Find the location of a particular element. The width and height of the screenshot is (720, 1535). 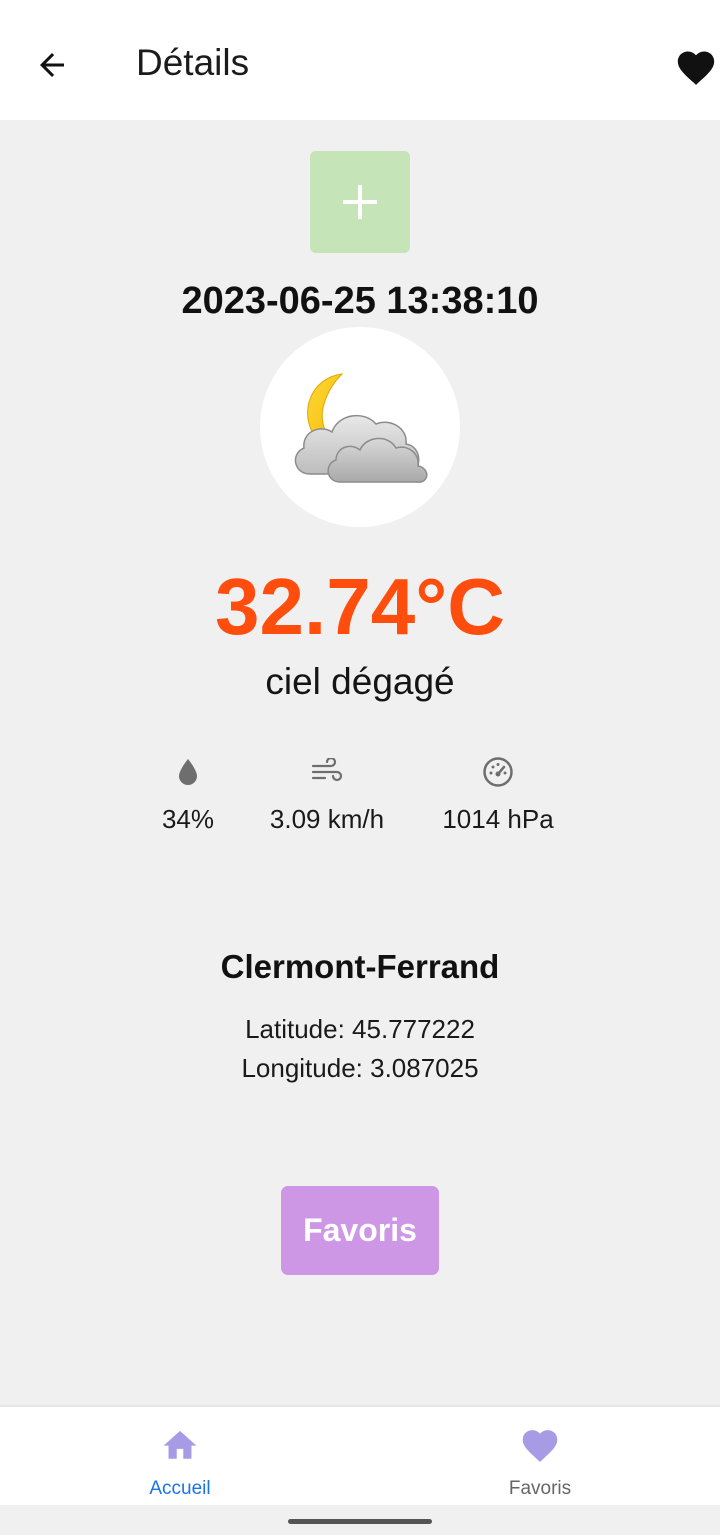

system-gesture-bar is located at coordinates (360, 1520).